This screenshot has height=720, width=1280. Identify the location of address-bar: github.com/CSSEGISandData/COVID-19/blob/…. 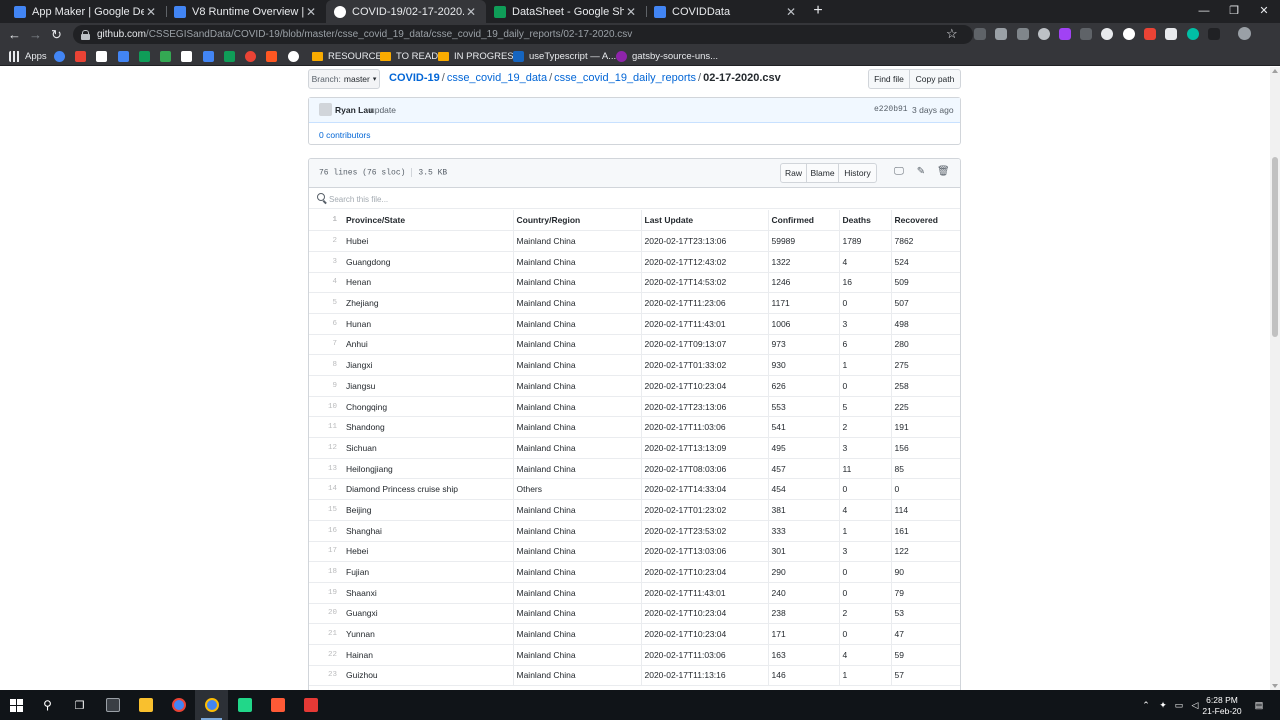
(523, 34).